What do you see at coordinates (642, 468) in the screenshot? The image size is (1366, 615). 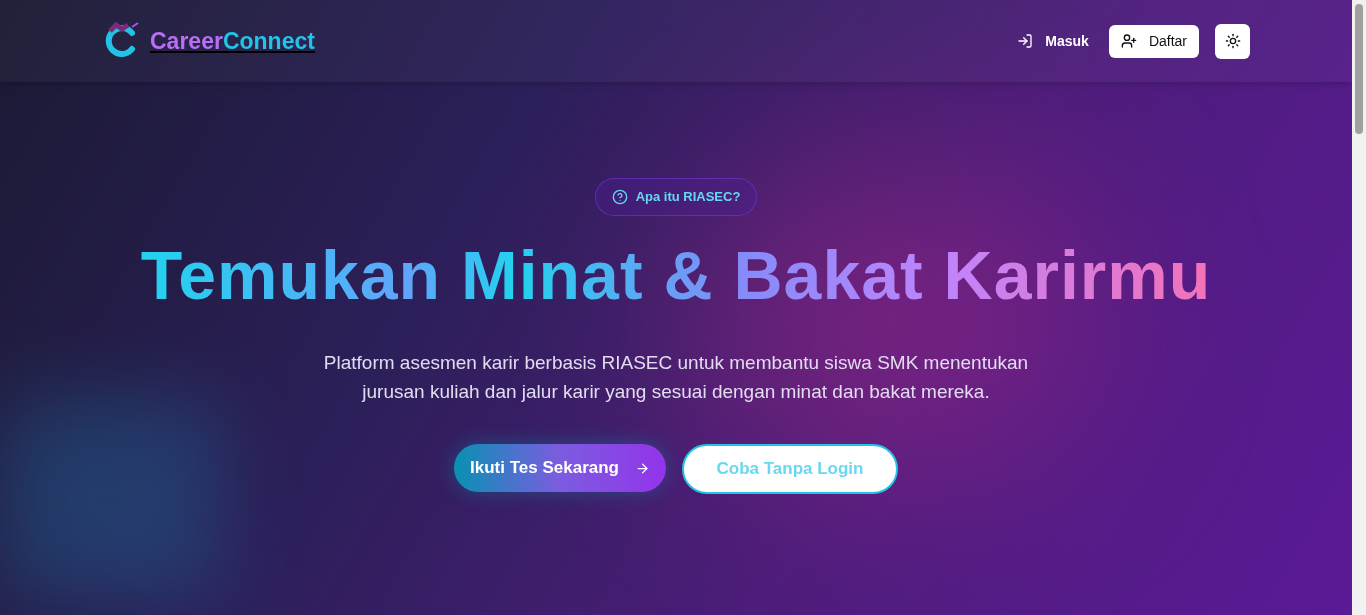 I see `arrow-right-icon` at bounding box center [642, 468].